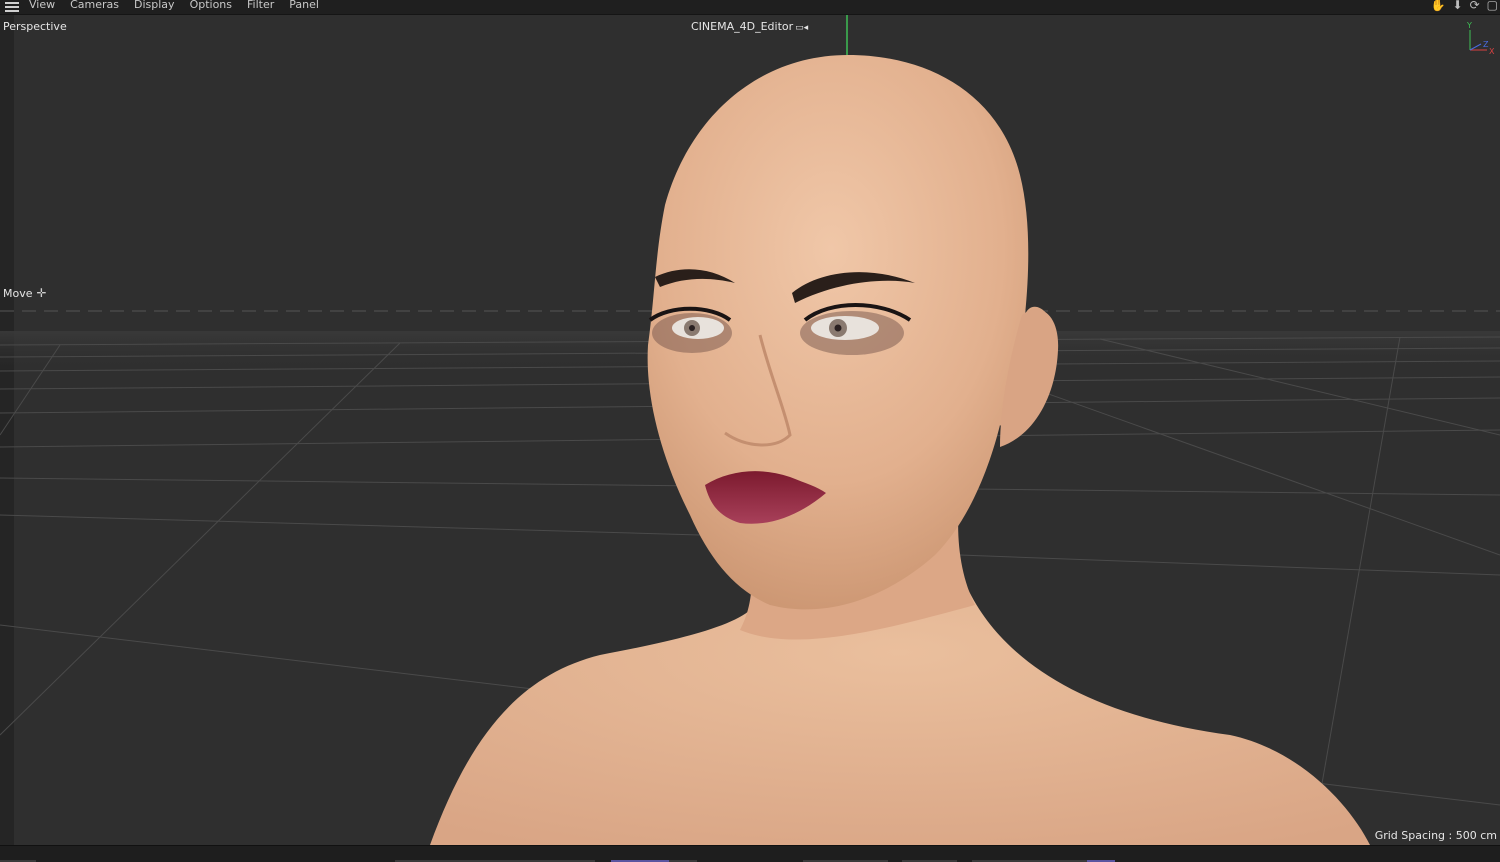 This screenshot has width=1500, height=862. Describe the element at coordinates (260, 6) in the screenshot. I see `menu-filter: Filter` at that location.